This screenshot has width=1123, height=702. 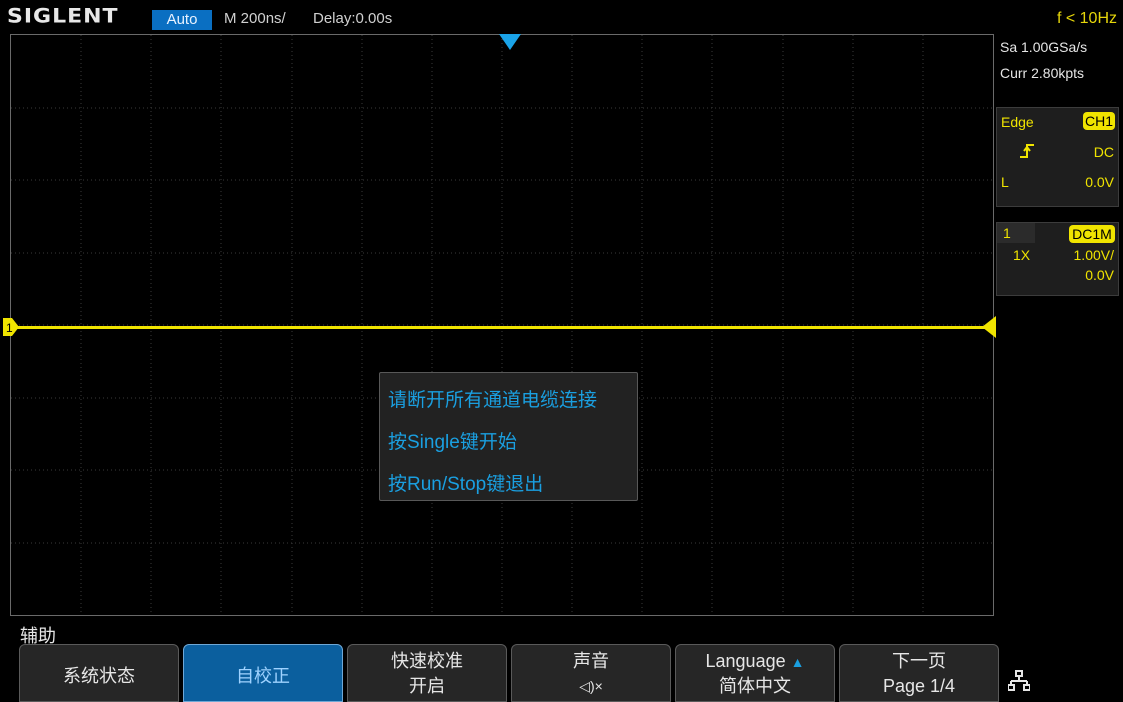 I want to click on channel-number-label: 1, so click(x=1007, y=233).